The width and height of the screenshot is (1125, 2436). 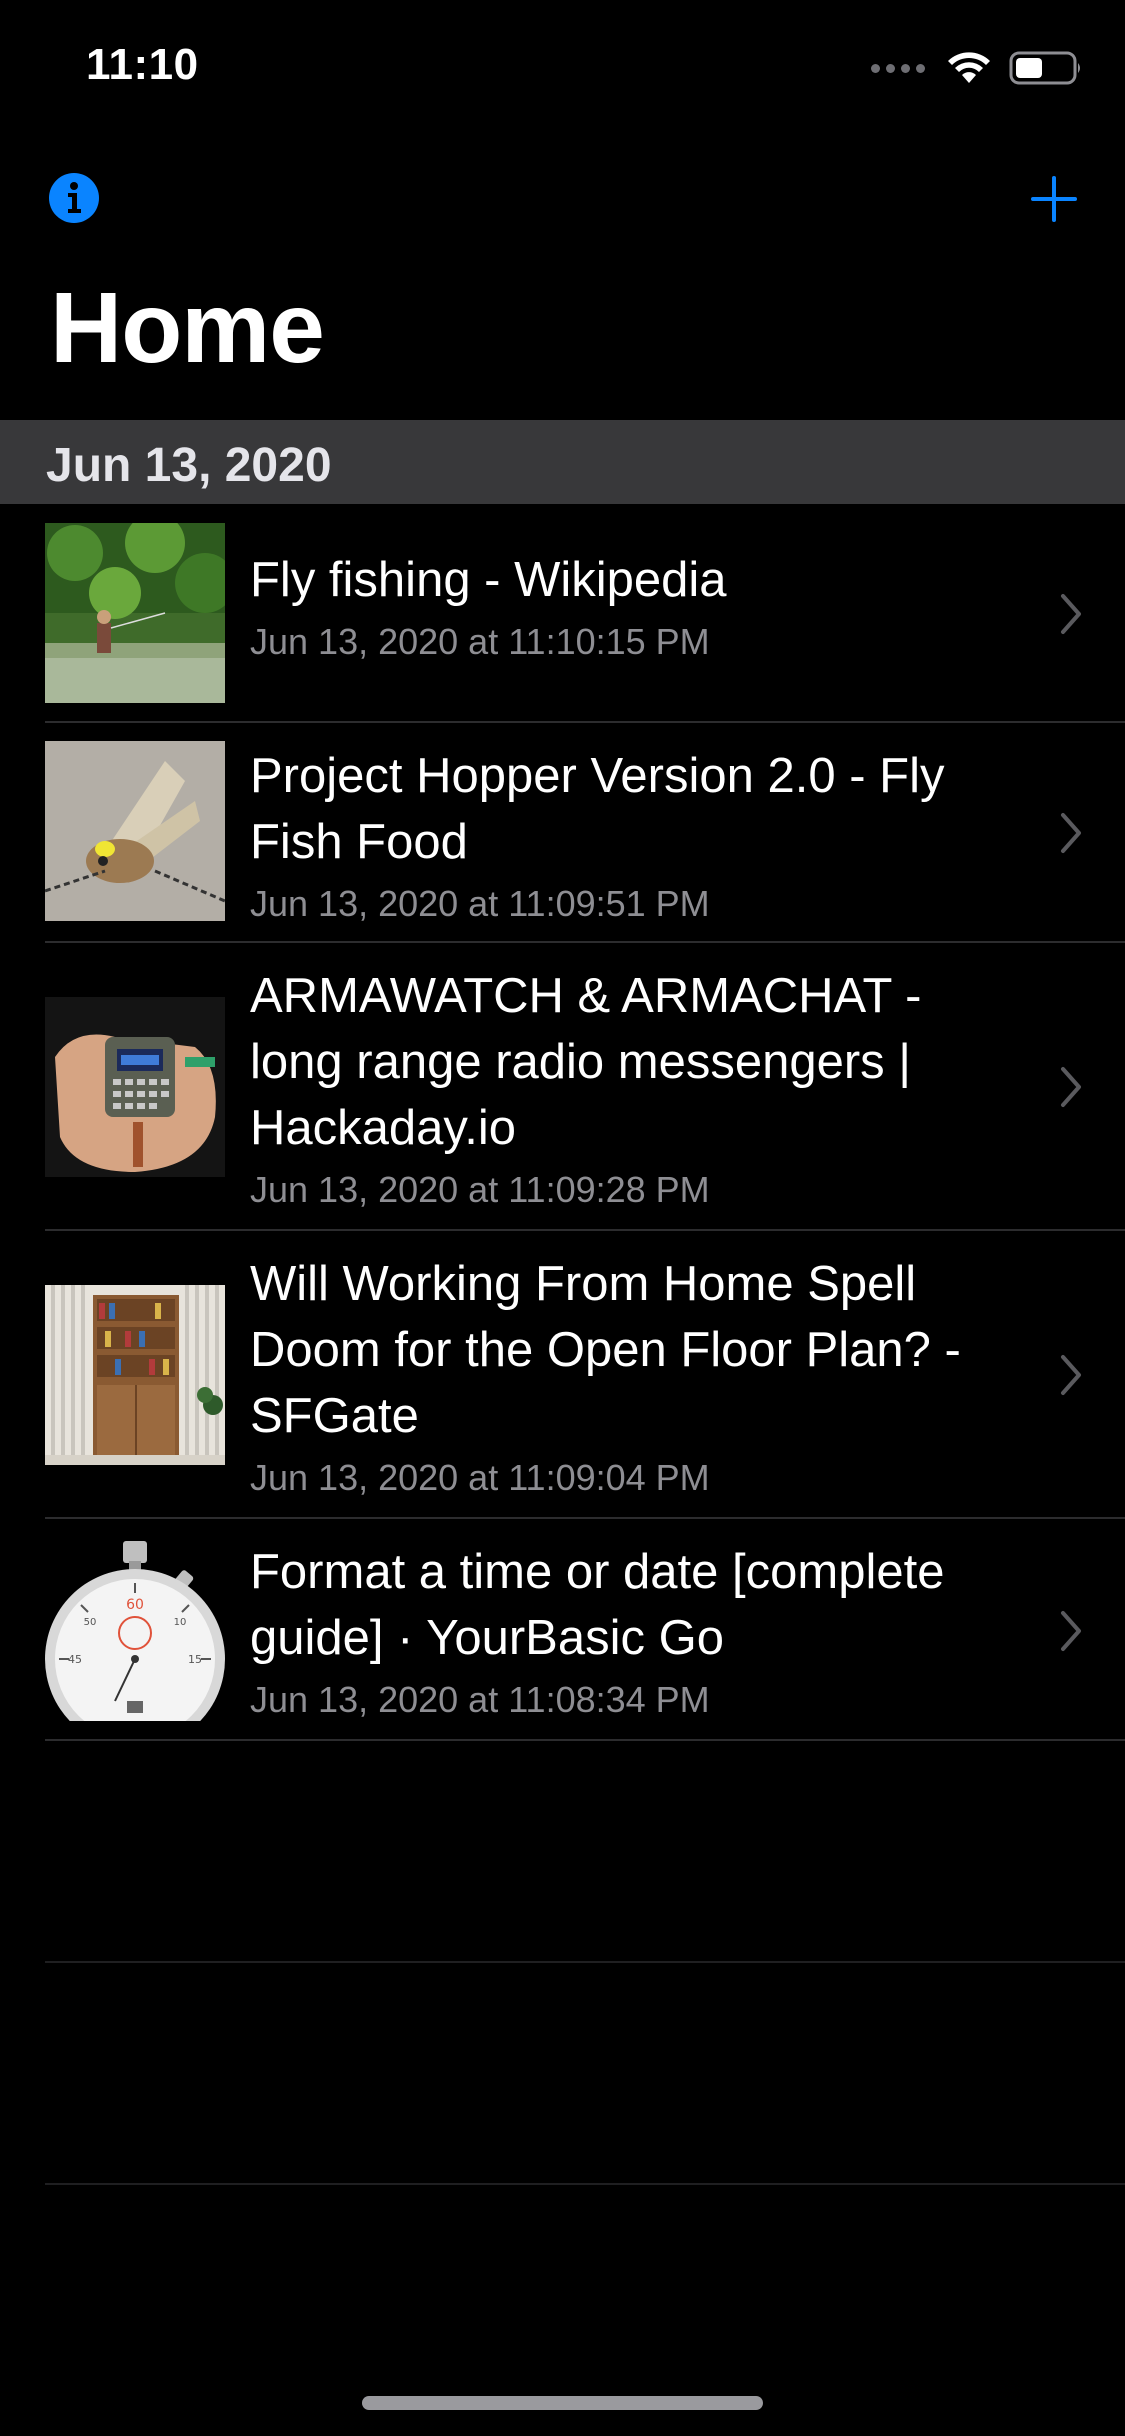 I want to click on svg-text: 60, so click(x=135, y=1605).